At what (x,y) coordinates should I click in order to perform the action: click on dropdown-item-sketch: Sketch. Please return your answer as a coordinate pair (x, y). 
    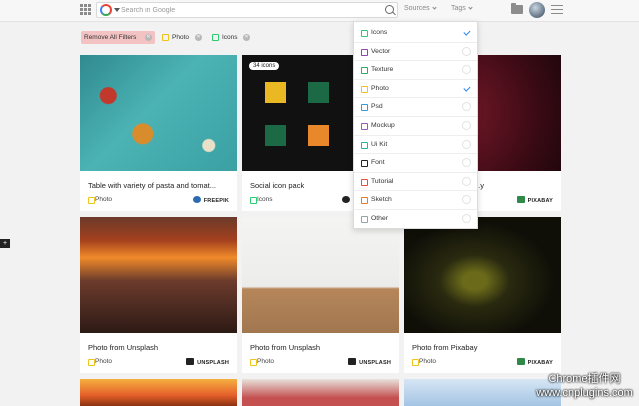
    Looking at the image, I should click on (415, 200).